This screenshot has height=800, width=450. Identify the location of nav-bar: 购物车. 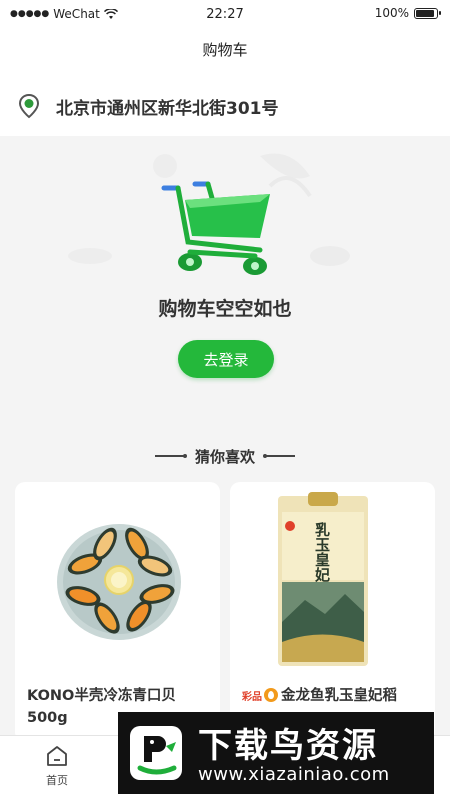
(225, 52).